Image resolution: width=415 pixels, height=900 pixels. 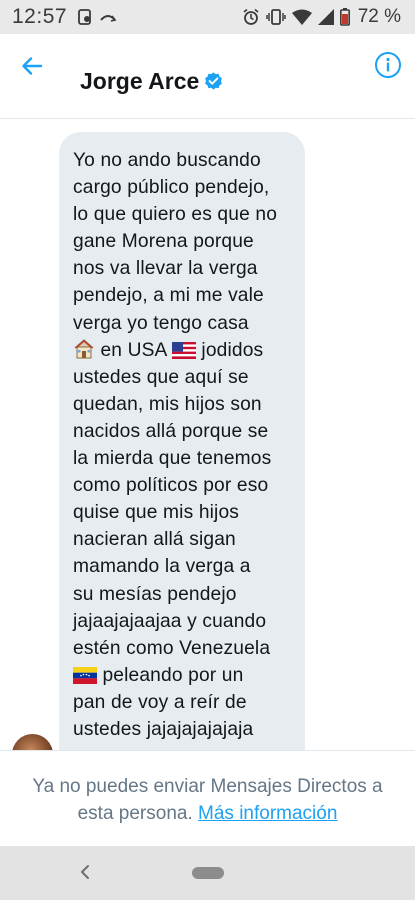 What do you see at coordinates (168, 296) in the screenshot?
I see `message-line: pendejo, a mi me vale` at bounding box center [168, 296].